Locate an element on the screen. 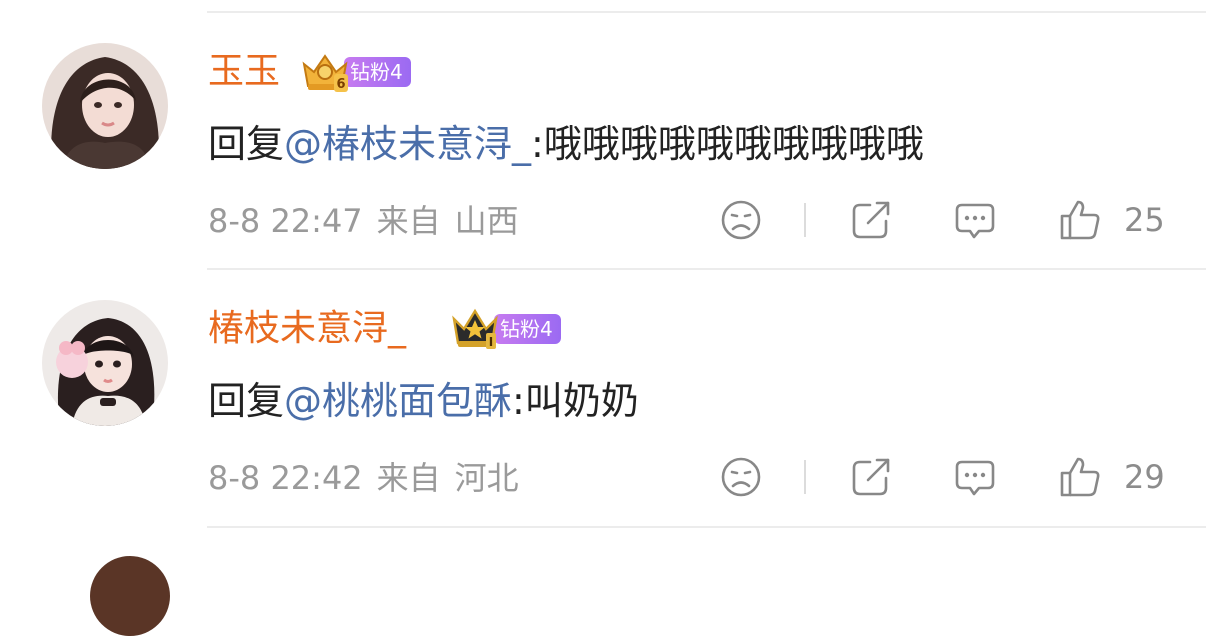  comment-date: 8-8 22:47 is located at coordinates (285, 221).